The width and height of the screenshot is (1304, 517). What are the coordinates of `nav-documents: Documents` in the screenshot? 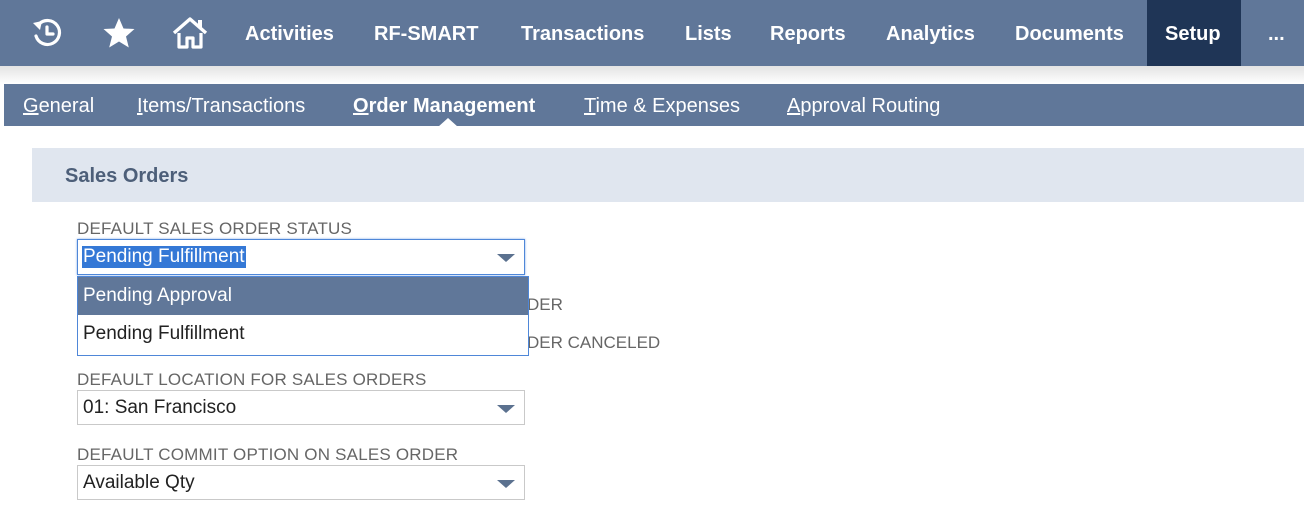 It's located at (1069, 33).